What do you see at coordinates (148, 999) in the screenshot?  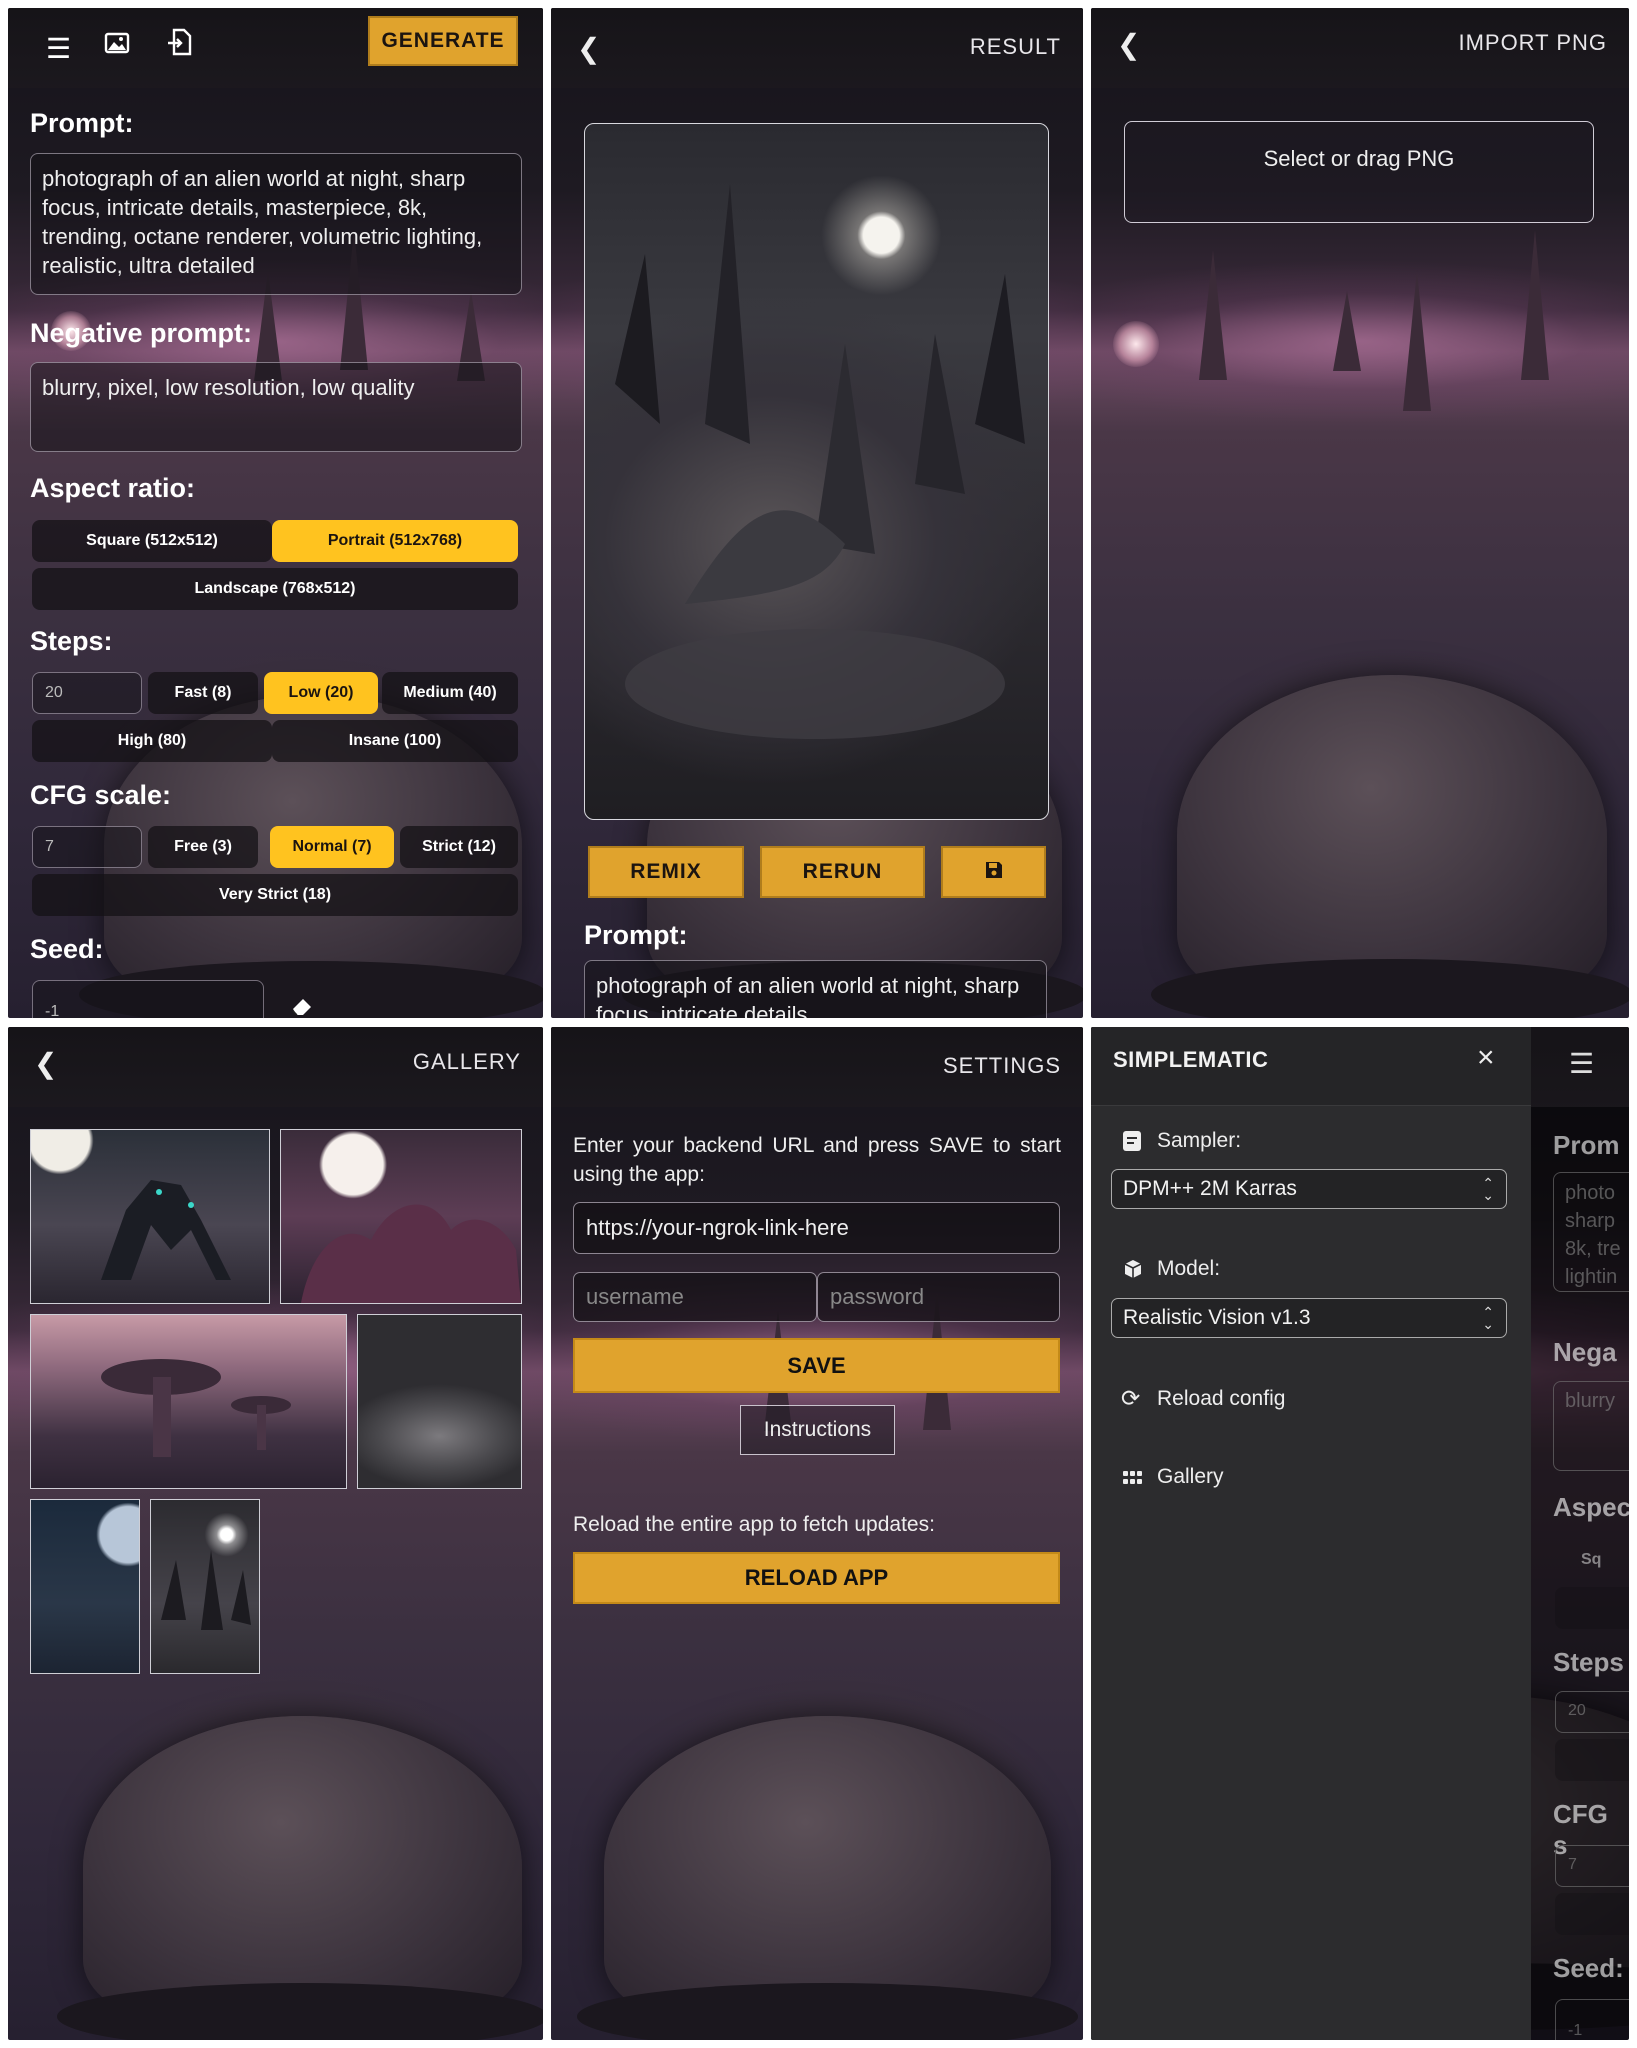 I see `seed-input: -1` at bounding box center [148, 999].